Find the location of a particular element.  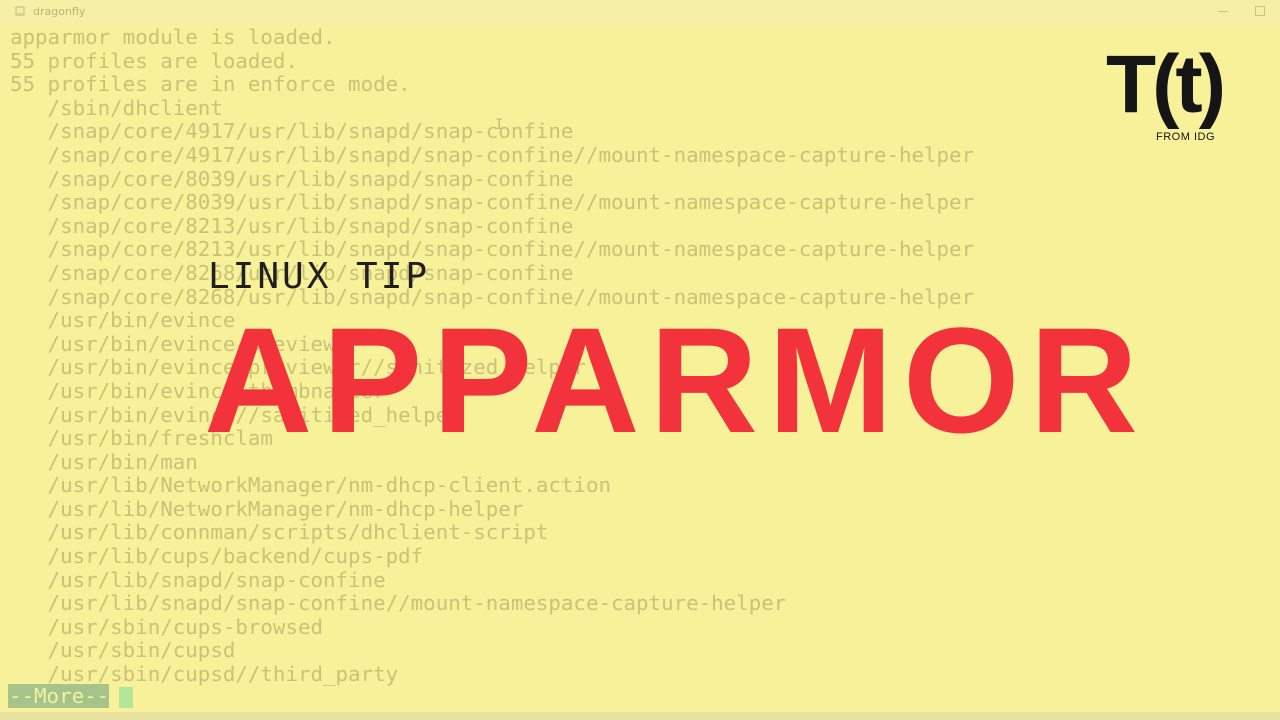

terminal-line: /usr/lib/cups/backend/cups-pdf is located at coordinates (217, 556).